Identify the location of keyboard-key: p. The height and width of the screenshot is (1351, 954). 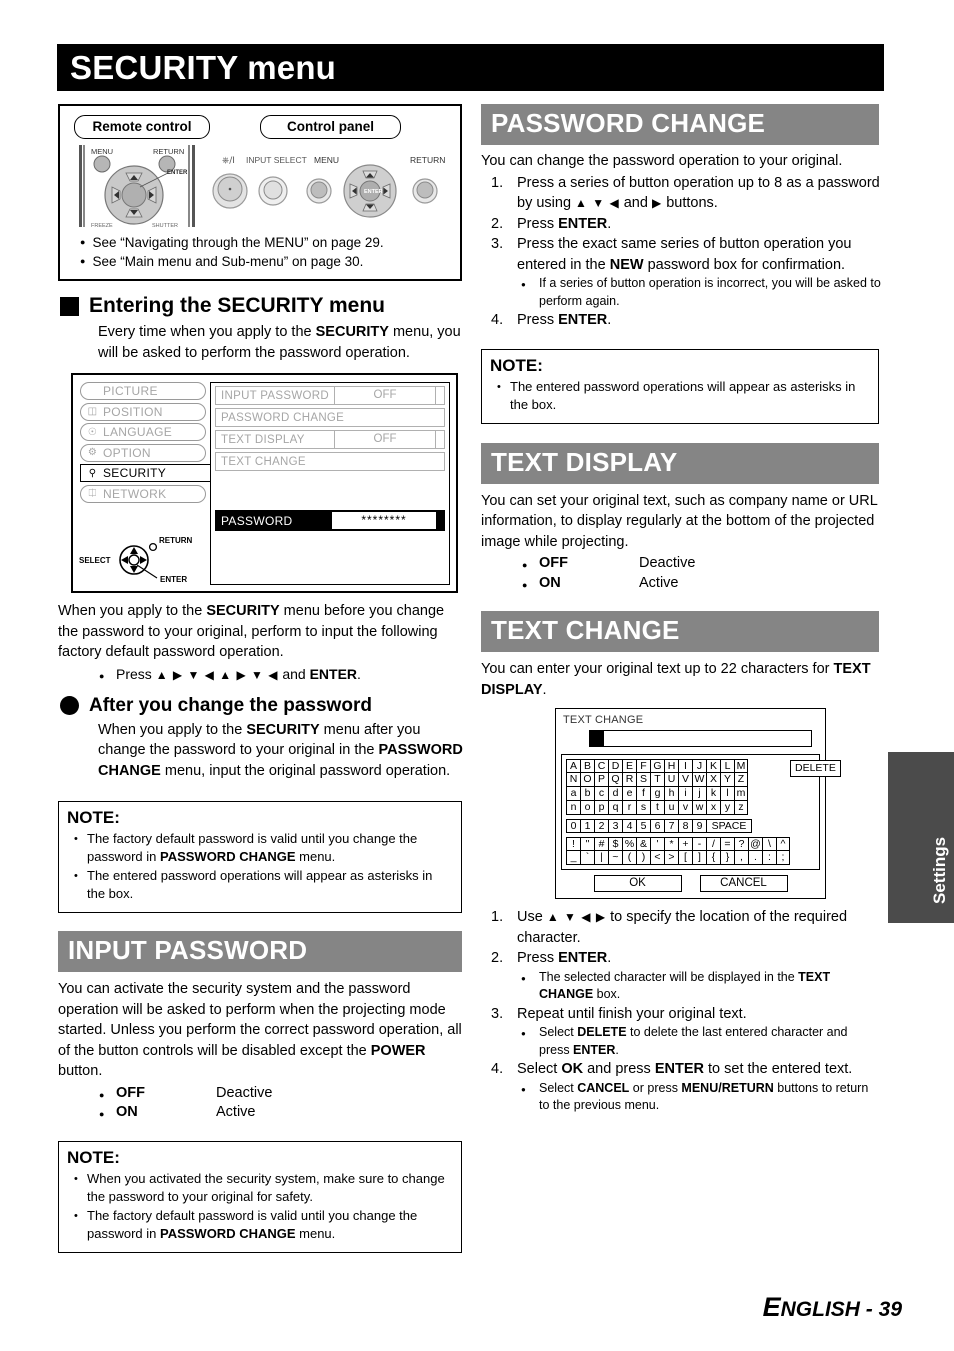
(601, 808).